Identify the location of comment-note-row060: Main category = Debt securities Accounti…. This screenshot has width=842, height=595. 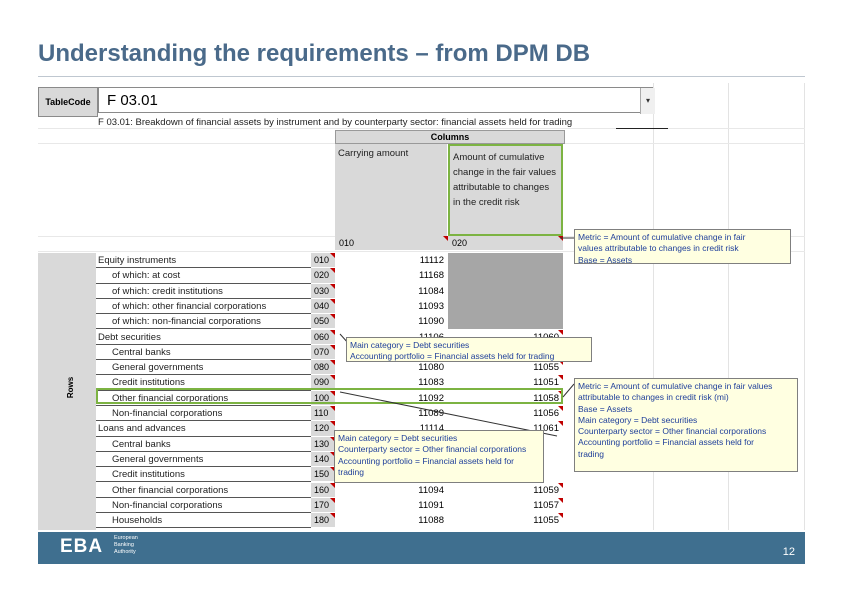
(469, 349).